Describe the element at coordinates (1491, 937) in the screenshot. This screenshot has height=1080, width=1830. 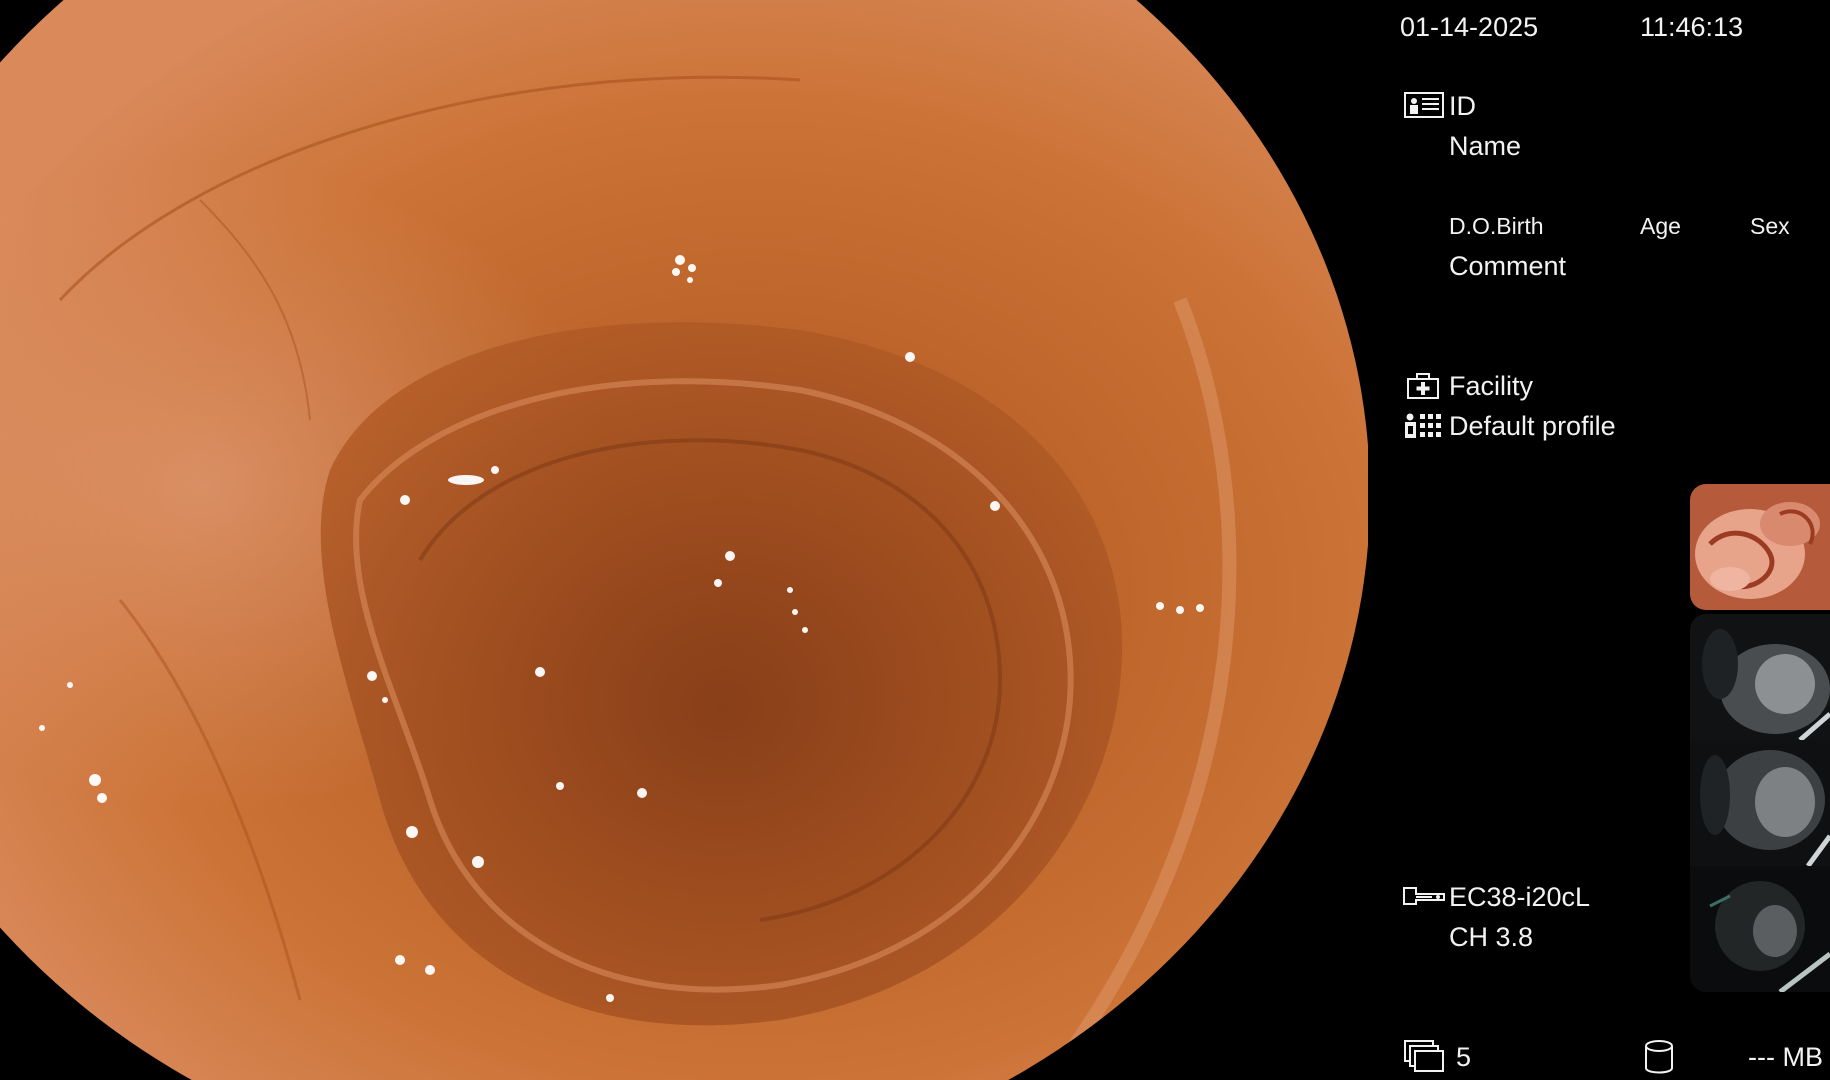
I see `scope-channel: CH 3.8` at that location.